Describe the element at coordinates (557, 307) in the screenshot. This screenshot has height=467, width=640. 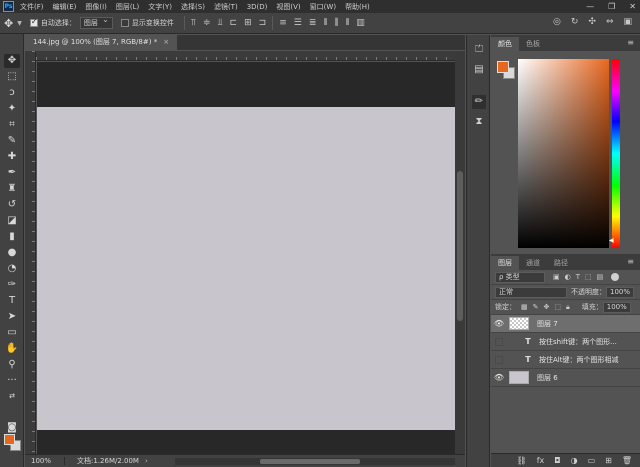
I see `lock-artboard-icon: ⬚` at that location.